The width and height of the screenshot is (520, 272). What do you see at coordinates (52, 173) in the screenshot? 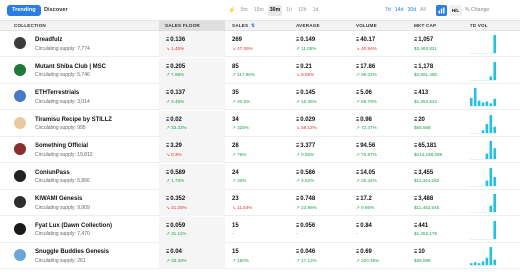
I see `collection-name: ConiunPass` at bounding box center [52, 173].